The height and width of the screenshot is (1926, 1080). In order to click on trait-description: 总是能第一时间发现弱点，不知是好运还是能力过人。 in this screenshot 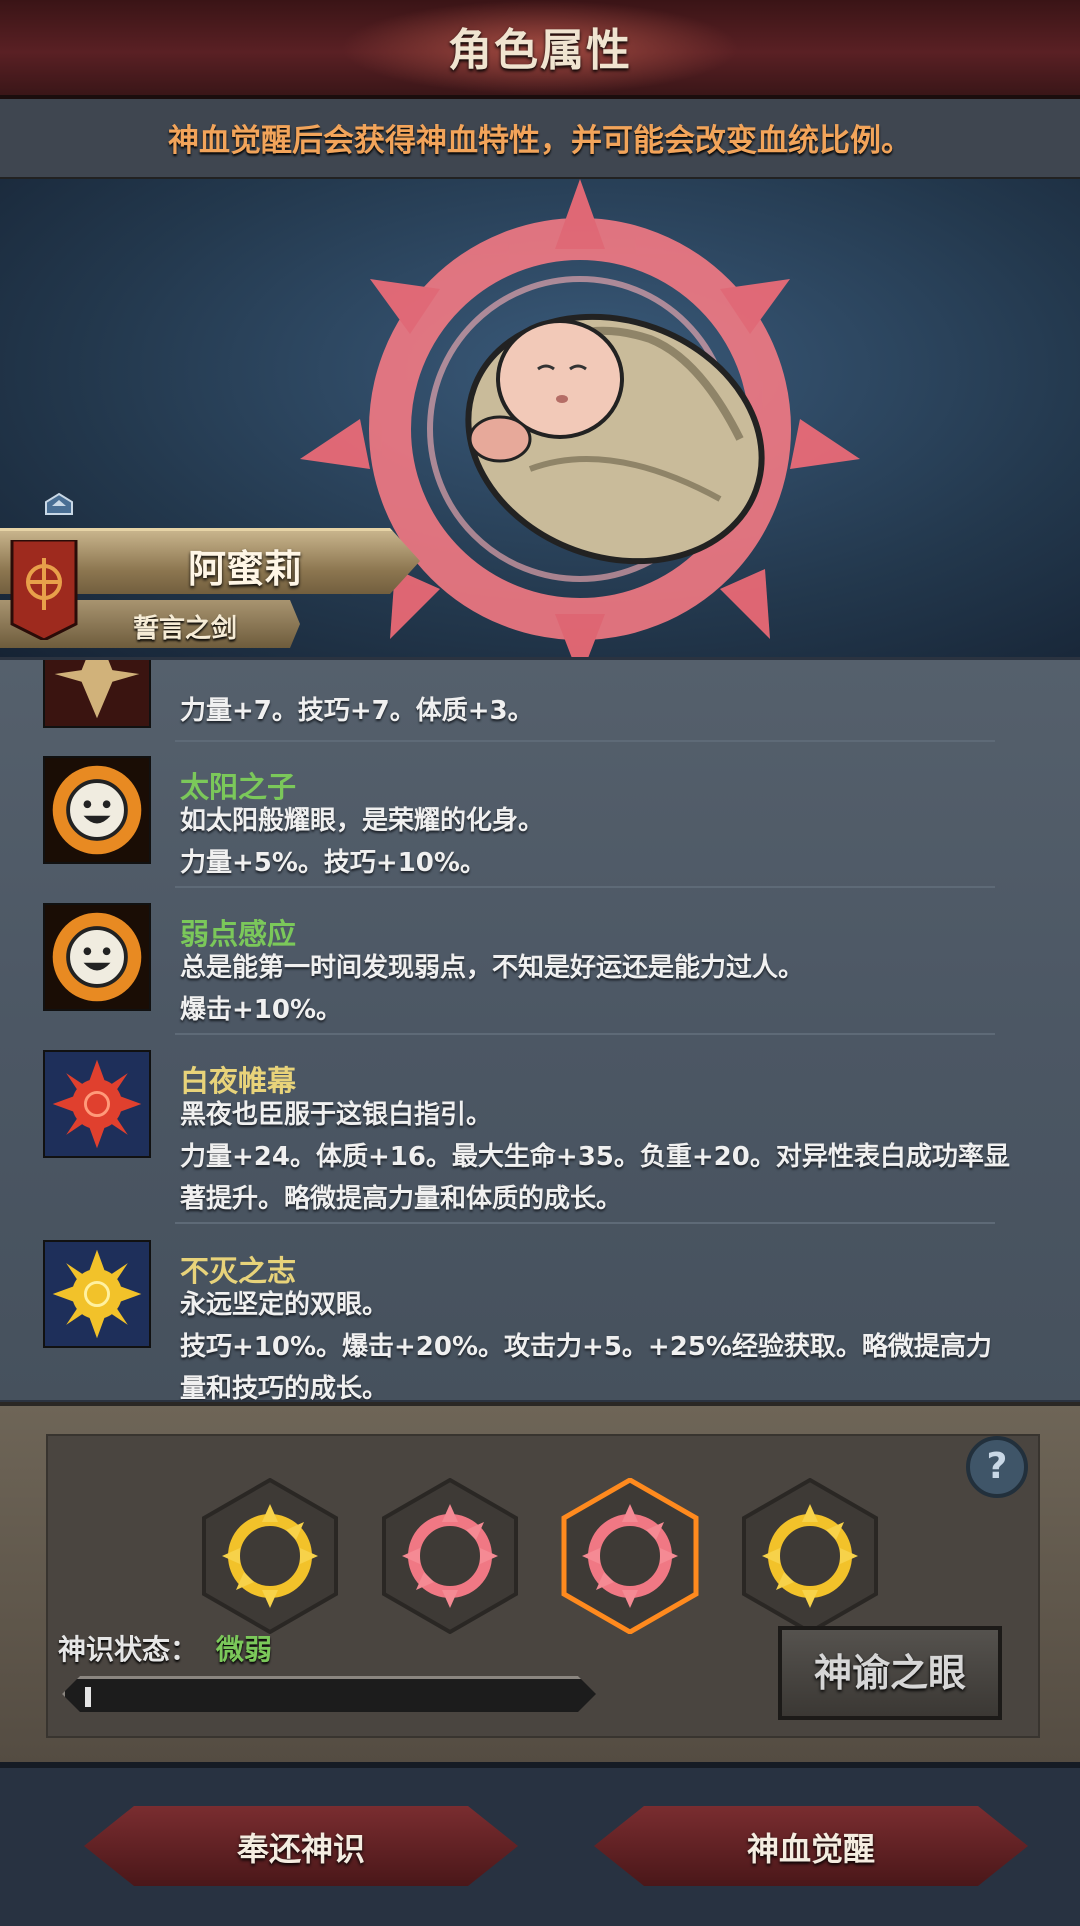, I will do `click(492, 968)`.